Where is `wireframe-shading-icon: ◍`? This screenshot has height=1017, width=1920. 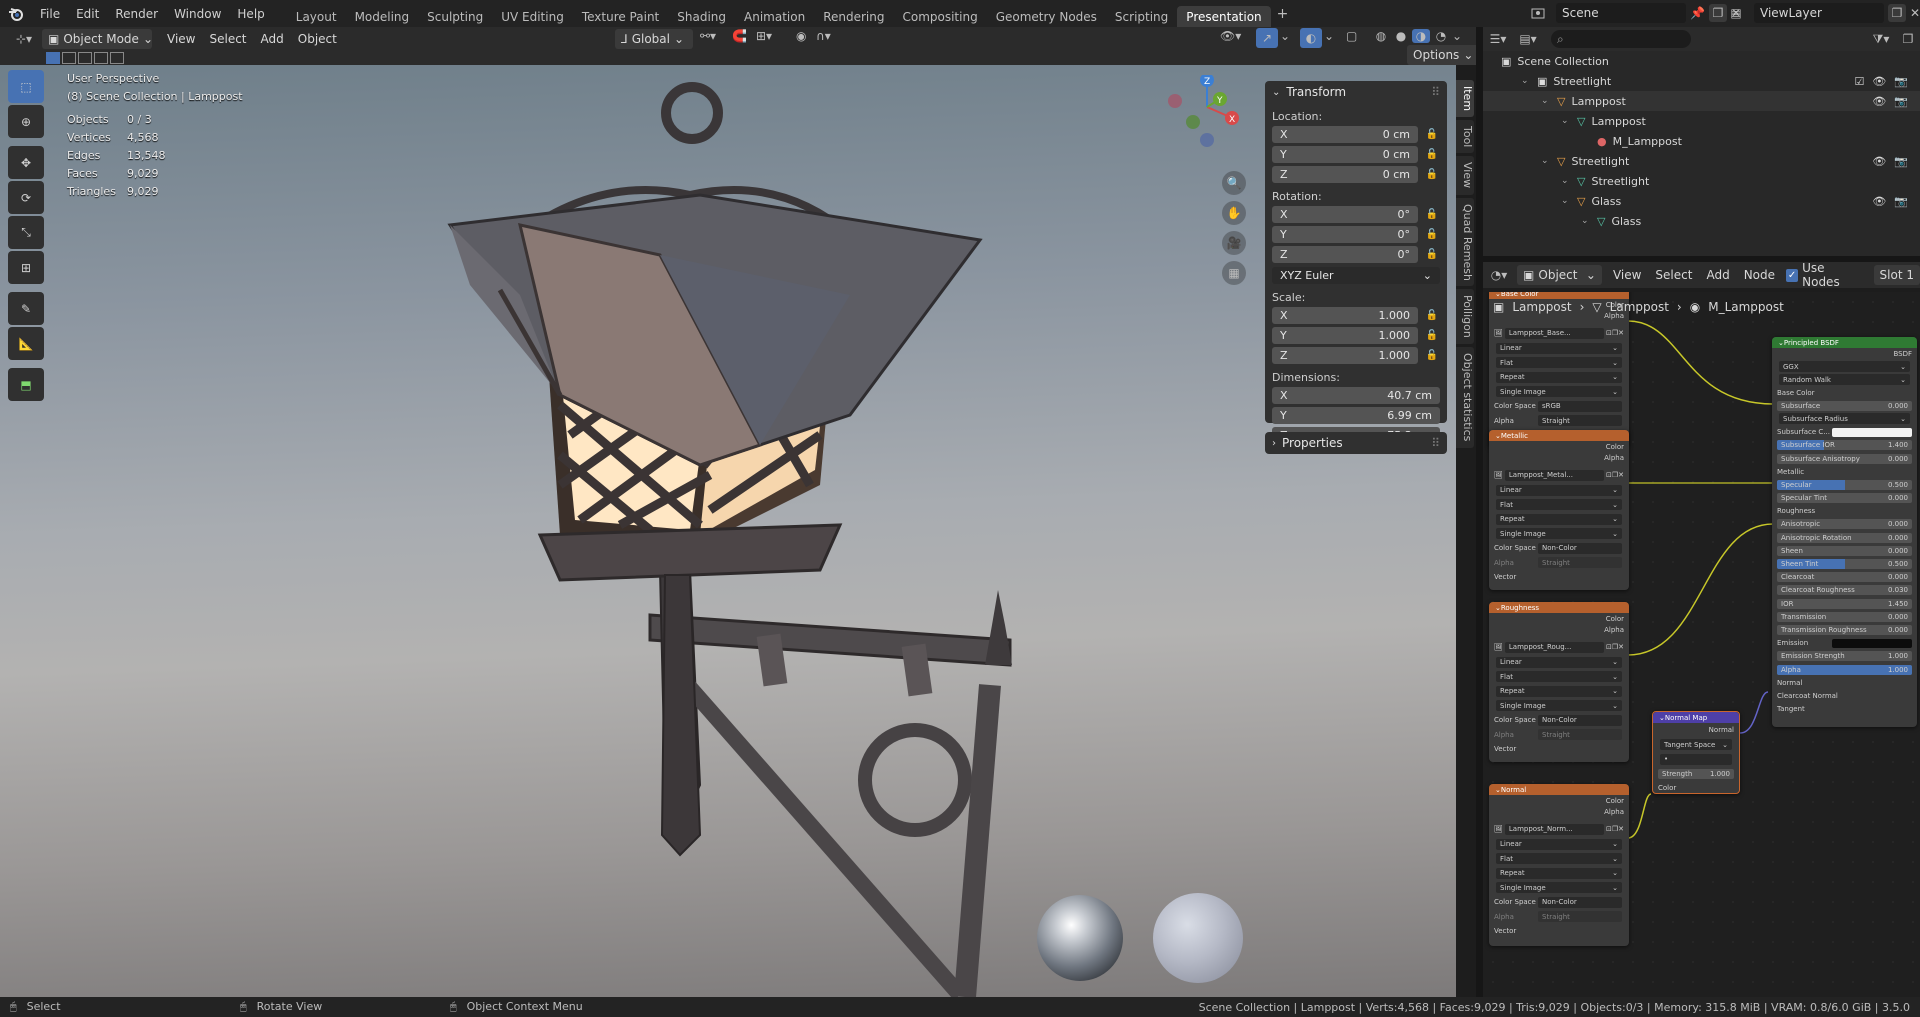
wireframe-shading-icon: ◍ is located at coordinates (1381, 36).